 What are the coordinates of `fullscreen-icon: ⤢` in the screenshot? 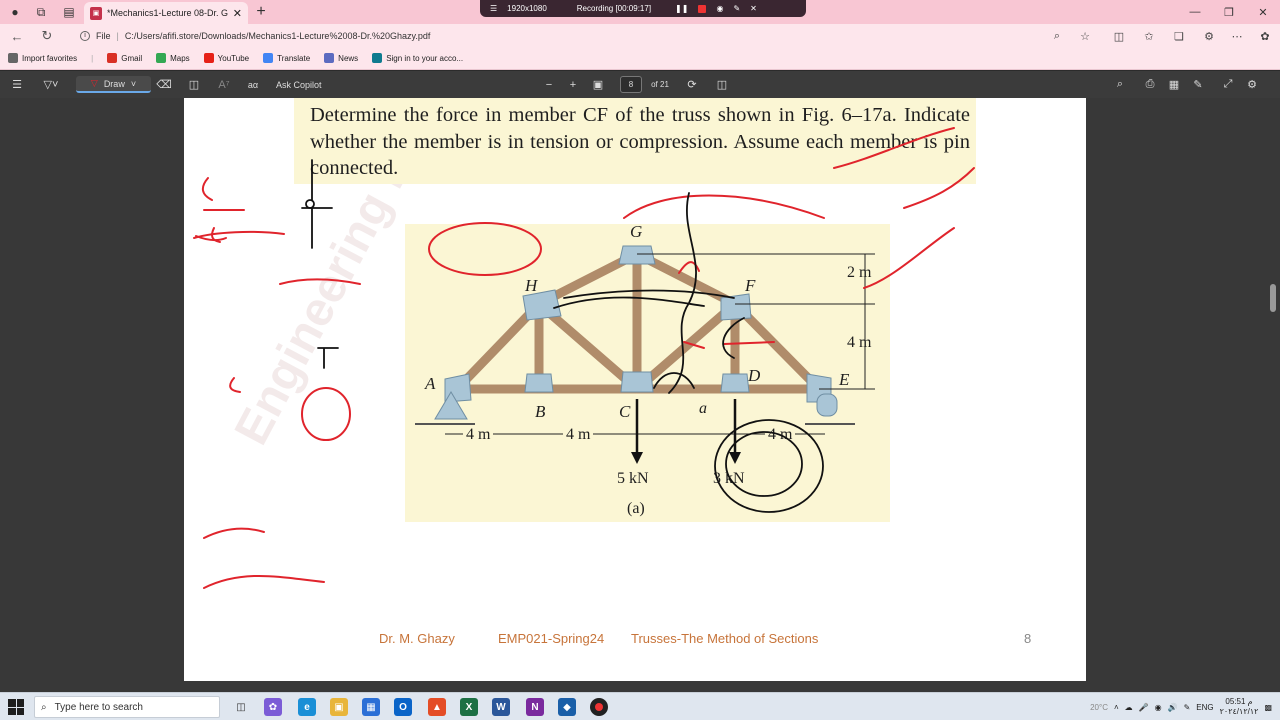 It's located at (1228, 84).